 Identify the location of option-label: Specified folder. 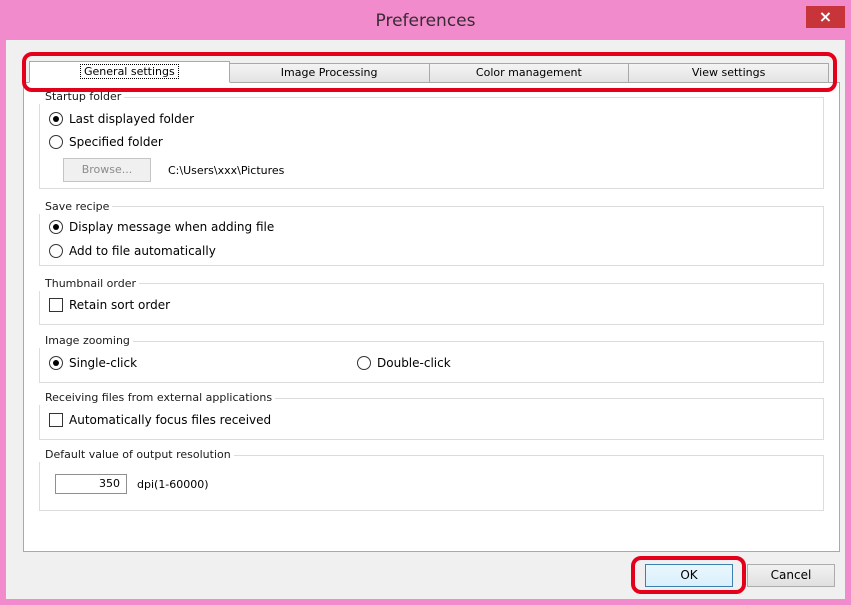
(116, 142).